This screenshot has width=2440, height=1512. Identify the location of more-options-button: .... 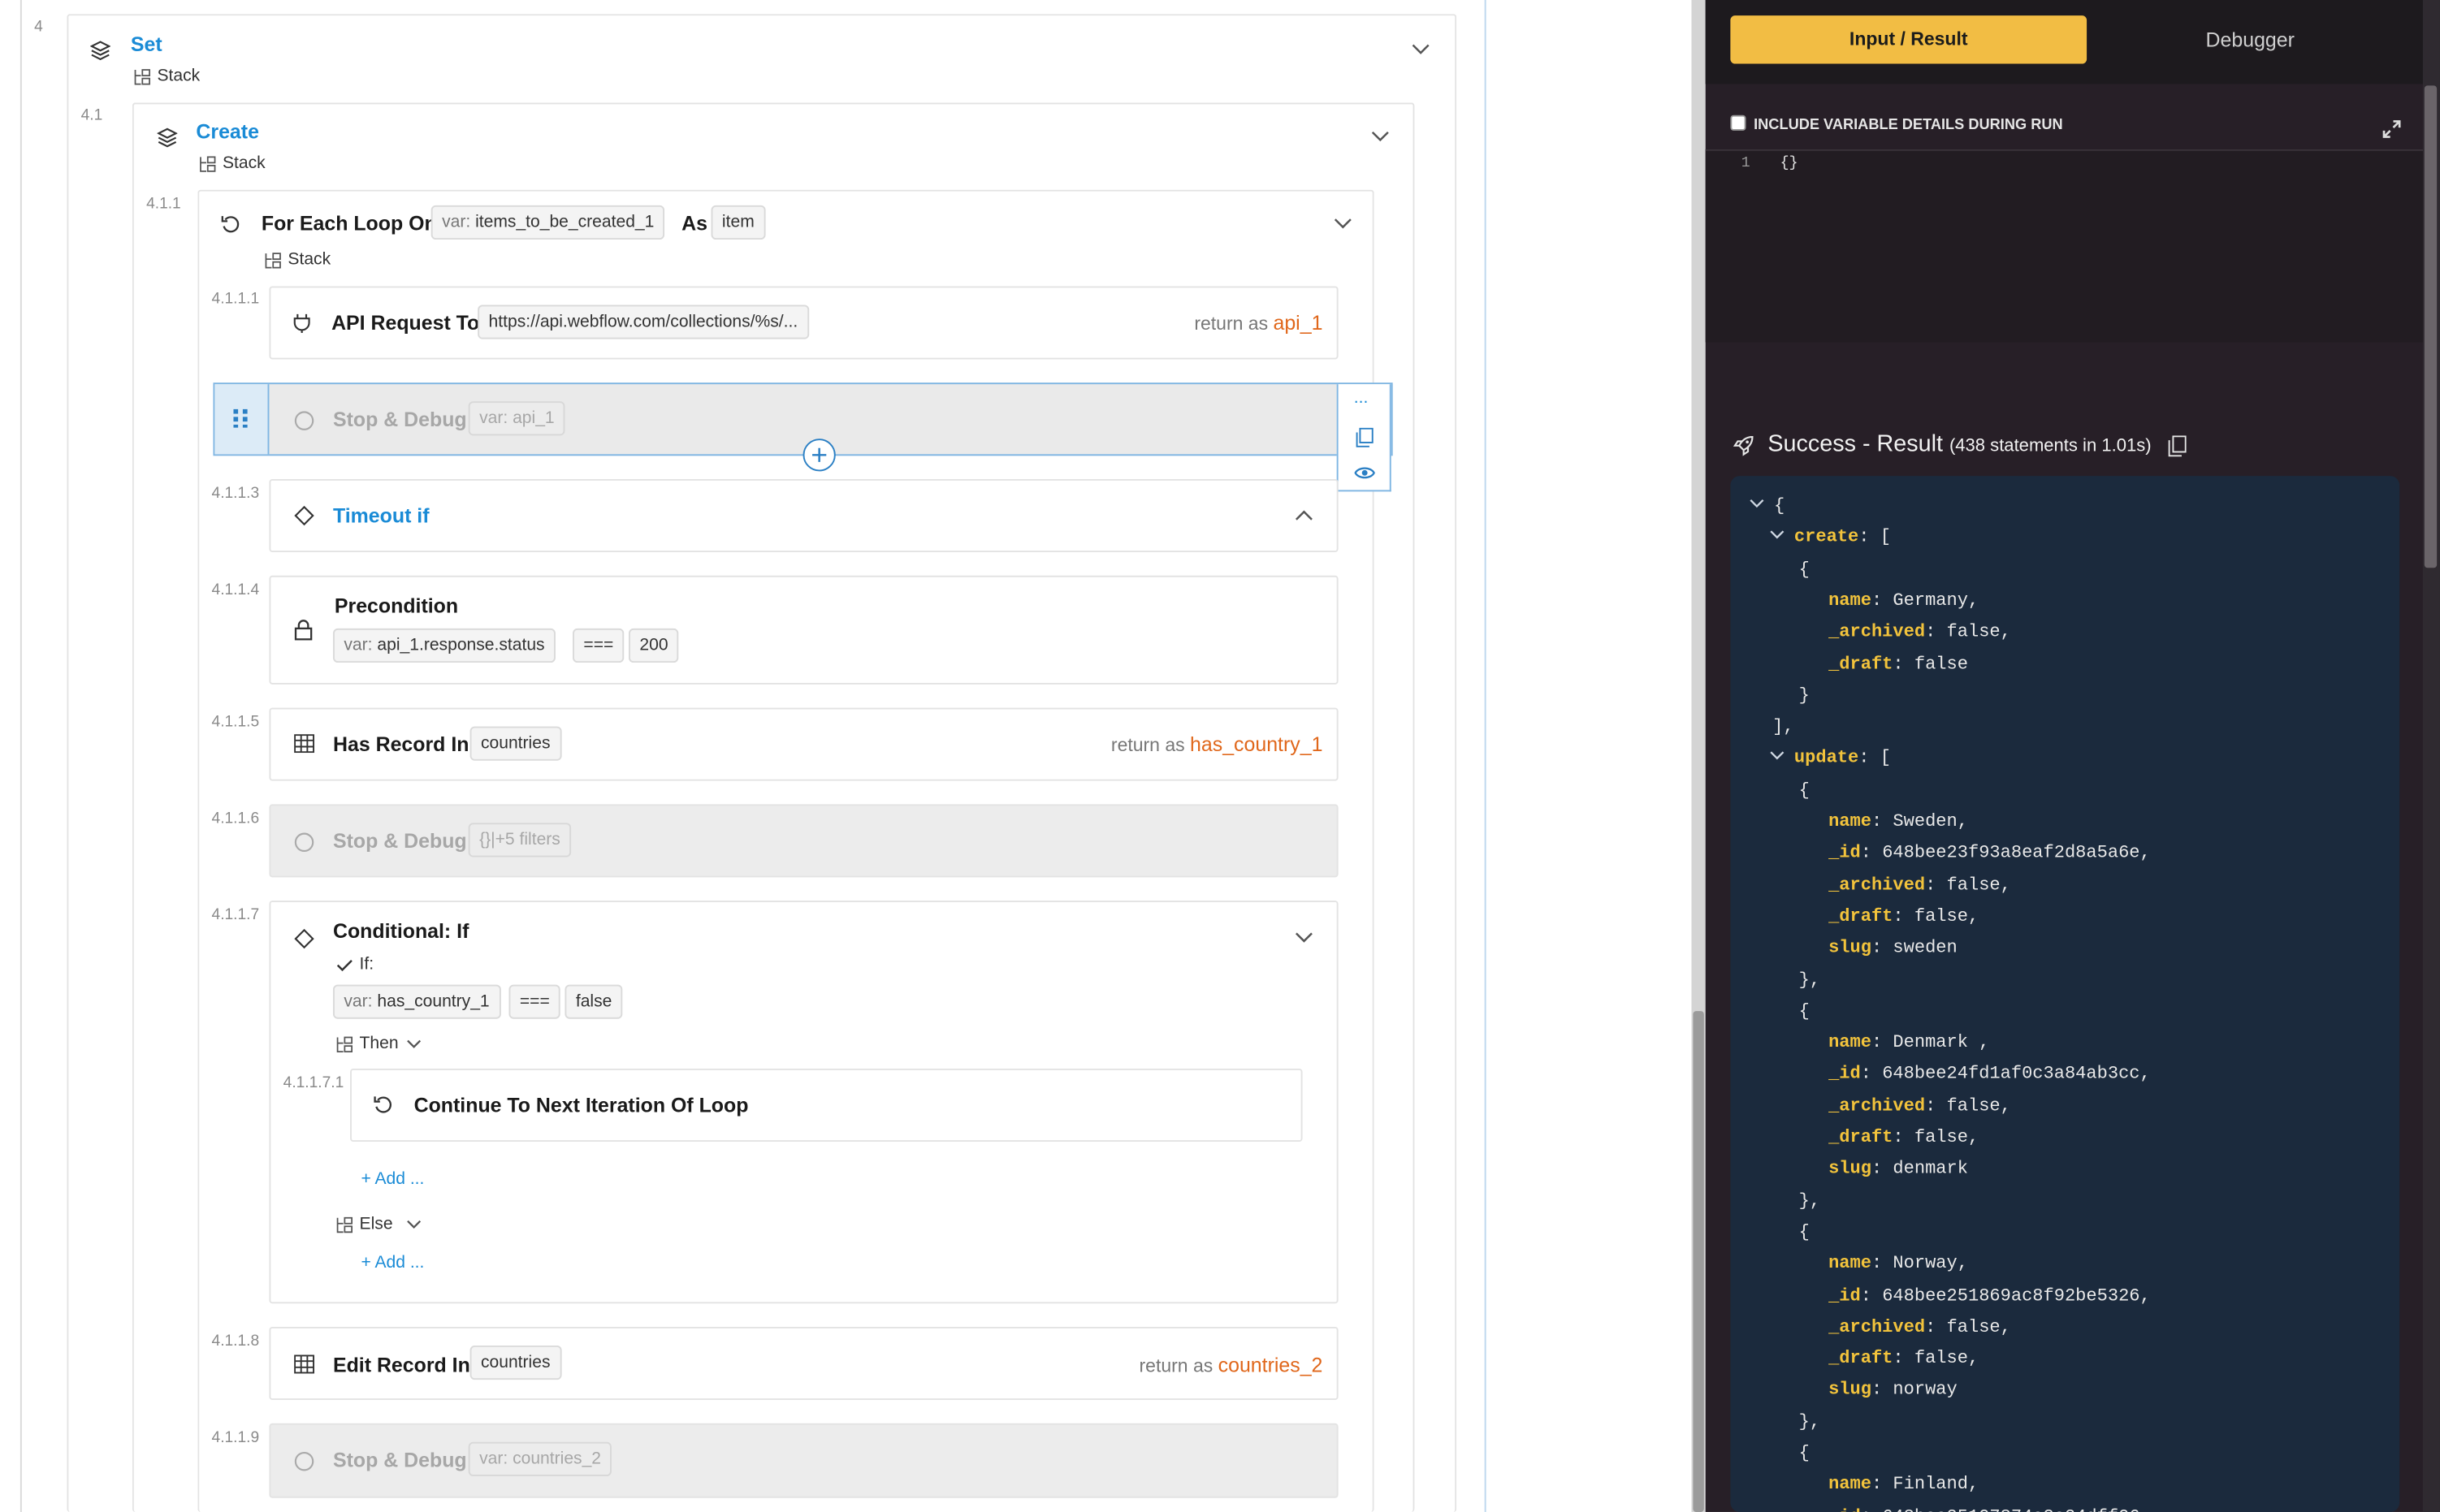
(1361, 398).